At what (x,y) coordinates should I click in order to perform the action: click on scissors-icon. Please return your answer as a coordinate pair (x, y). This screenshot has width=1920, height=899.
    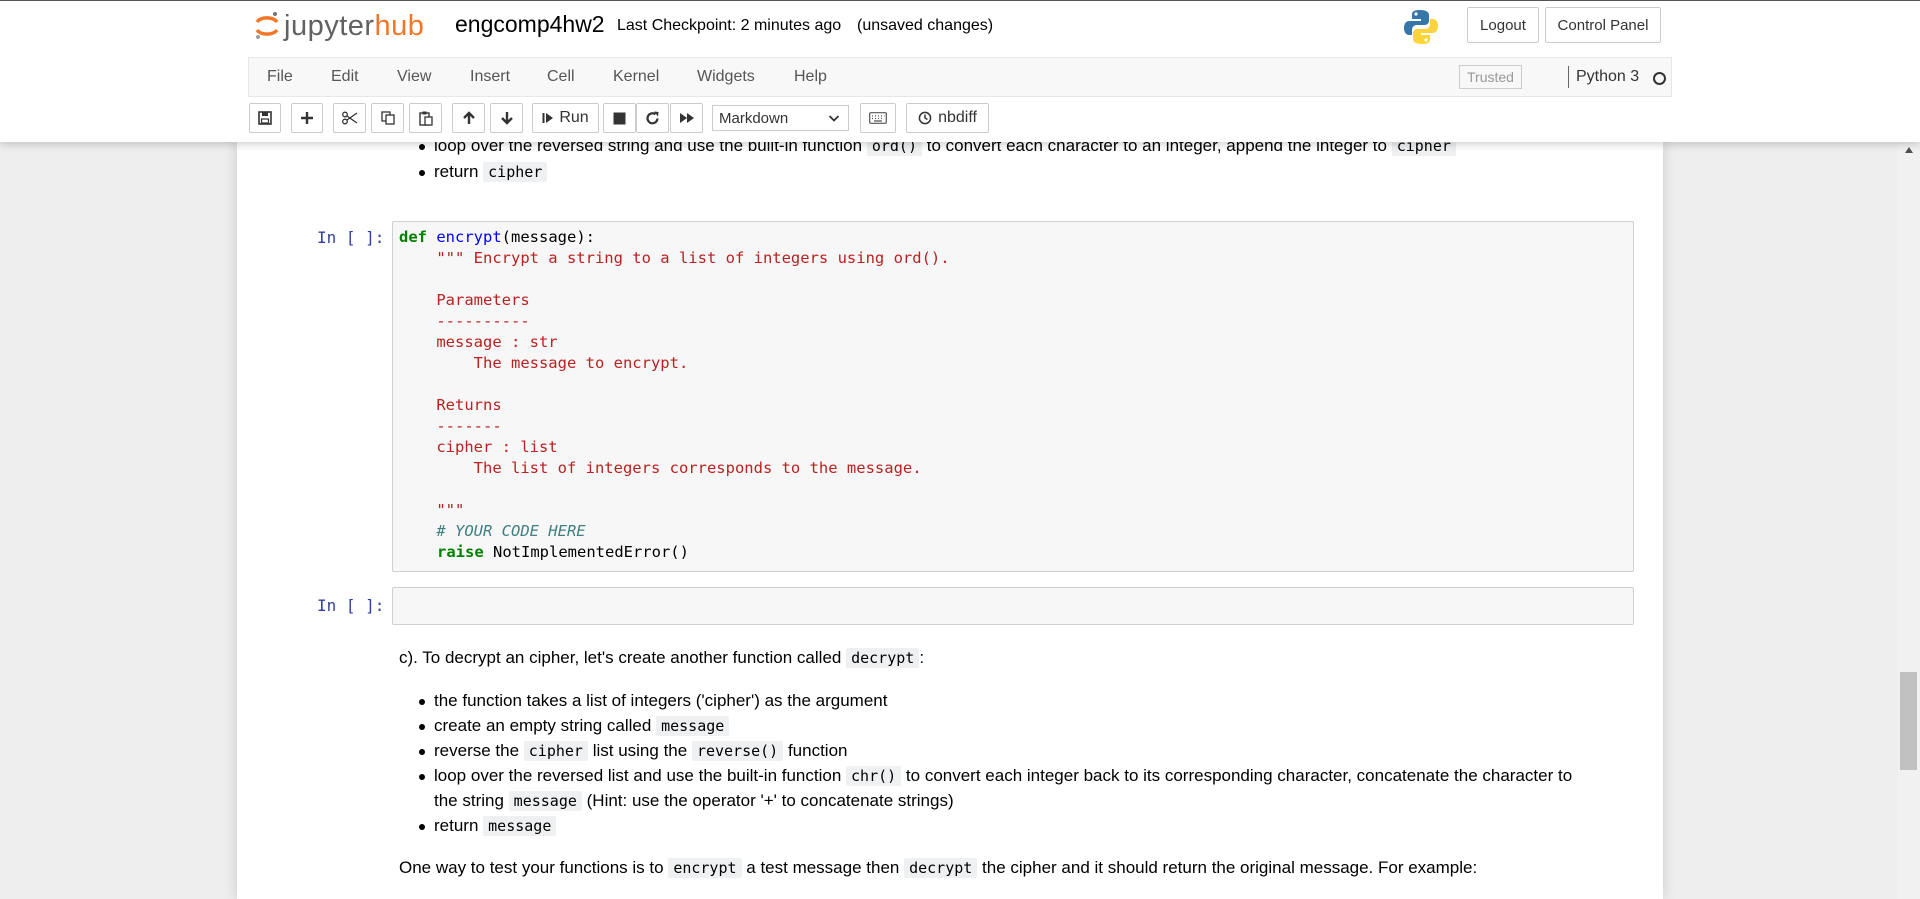
    Looking at the image, I should click on (349, 118).